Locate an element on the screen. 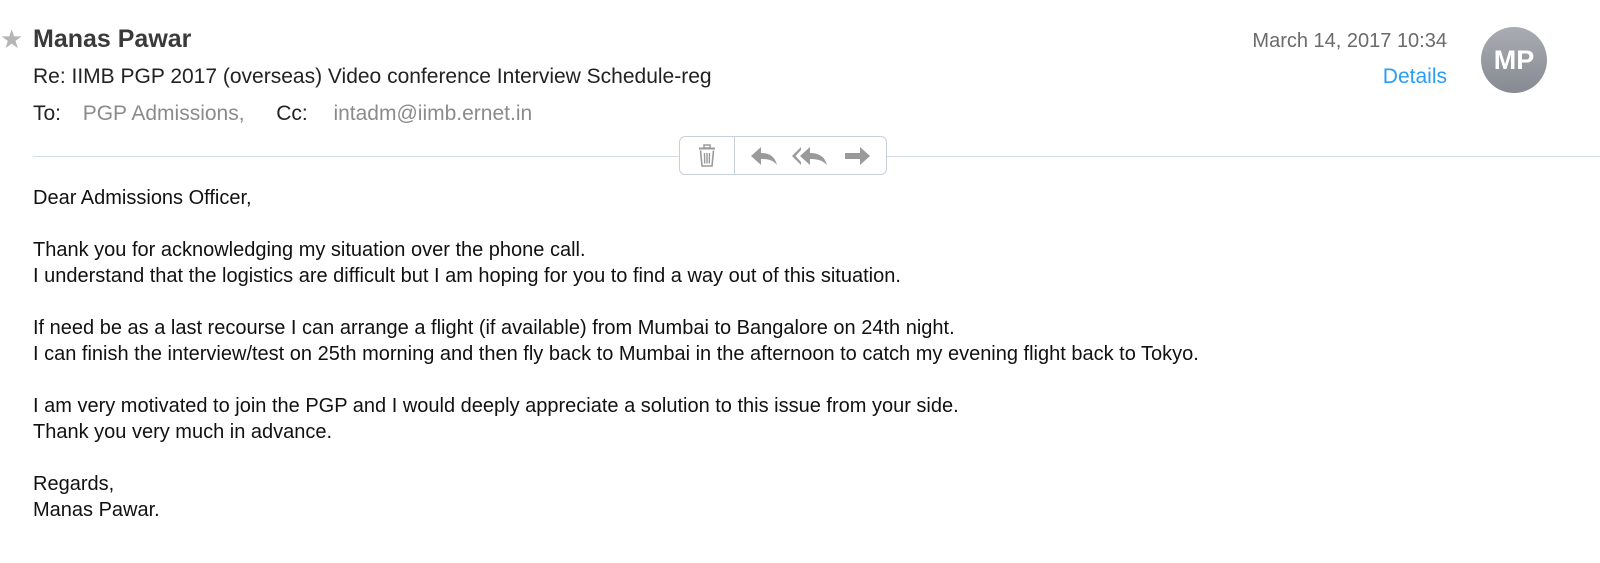 This screenshot has height=563, width=1600. reply-all-icon is located at coordinates (810, 155).